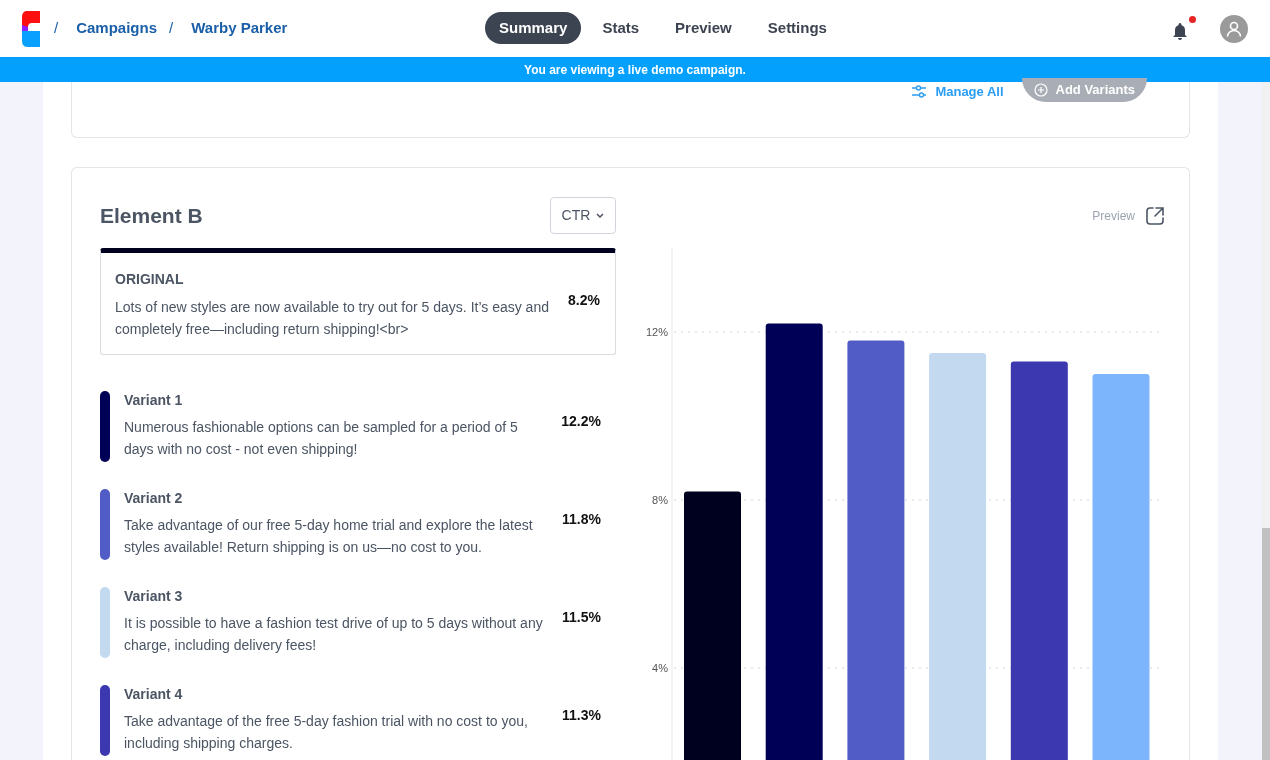 The width and height of the screenshot is (1270, 760). Describe the element at coordinates (635, 69) in the screenshot. I see `demo-banner: You are viewing a live demo campaign.` at that location.